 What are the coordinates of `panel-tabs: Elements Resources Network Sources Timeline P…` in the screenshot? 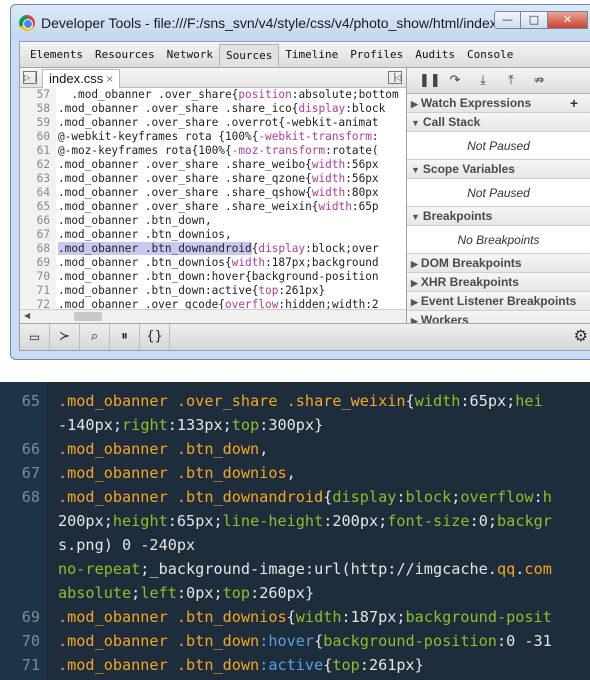 It's located at (305, 55).